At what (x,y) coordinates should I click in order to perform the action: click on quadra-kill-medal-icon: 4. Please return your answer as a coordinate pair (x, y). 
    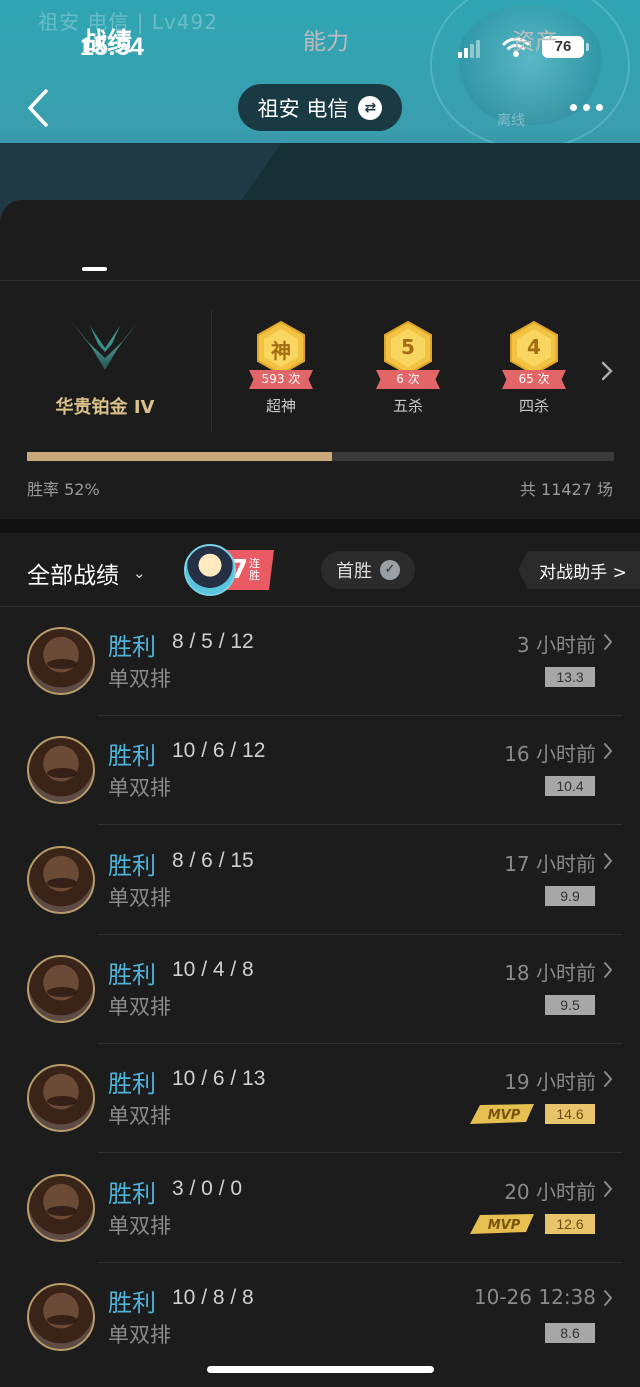
    Looking at the image, I should click on (534, 348).